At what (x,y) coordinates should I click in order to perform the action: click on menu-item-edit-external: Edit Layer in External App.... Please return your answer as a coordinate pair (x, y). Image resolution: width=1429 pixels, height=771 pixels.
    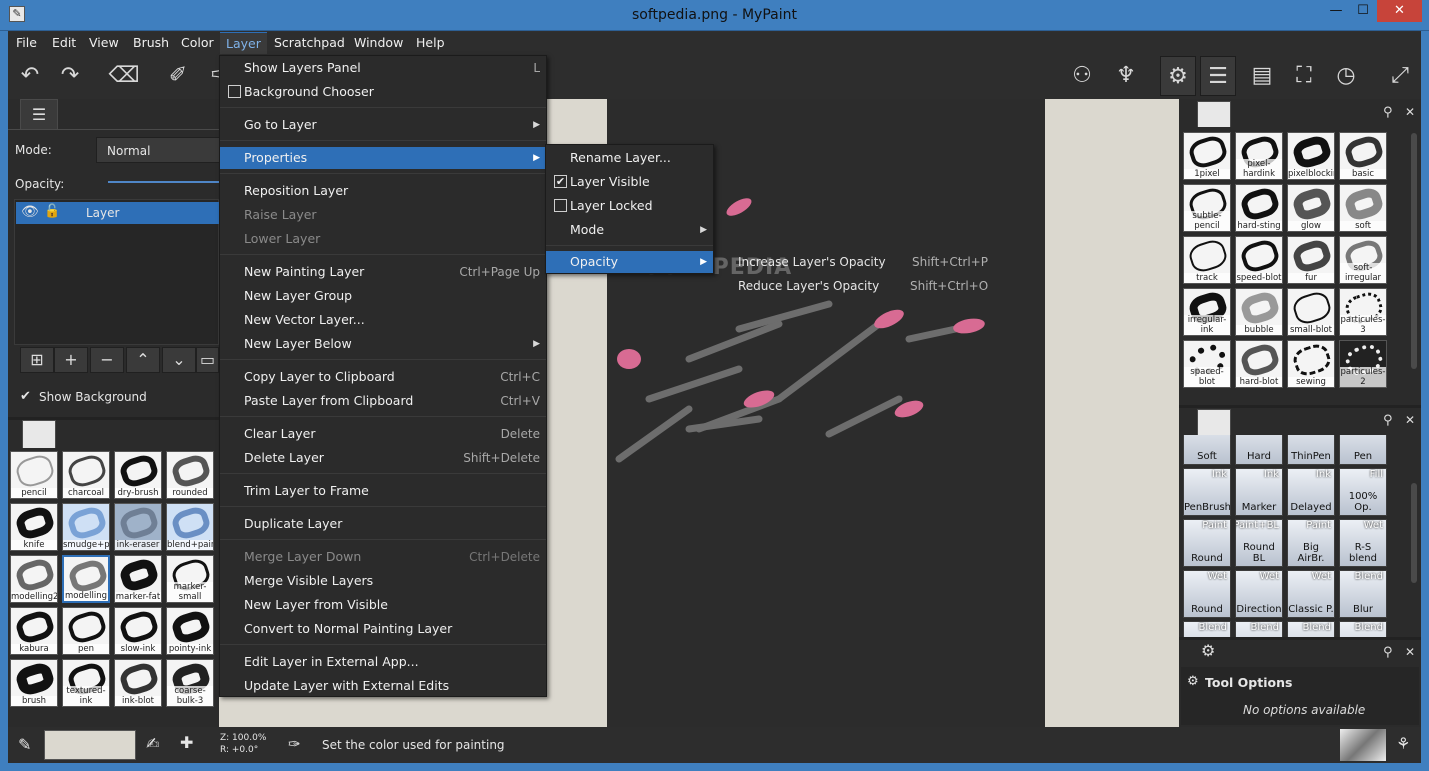
    Looking at the image, I should click on (383, 662).